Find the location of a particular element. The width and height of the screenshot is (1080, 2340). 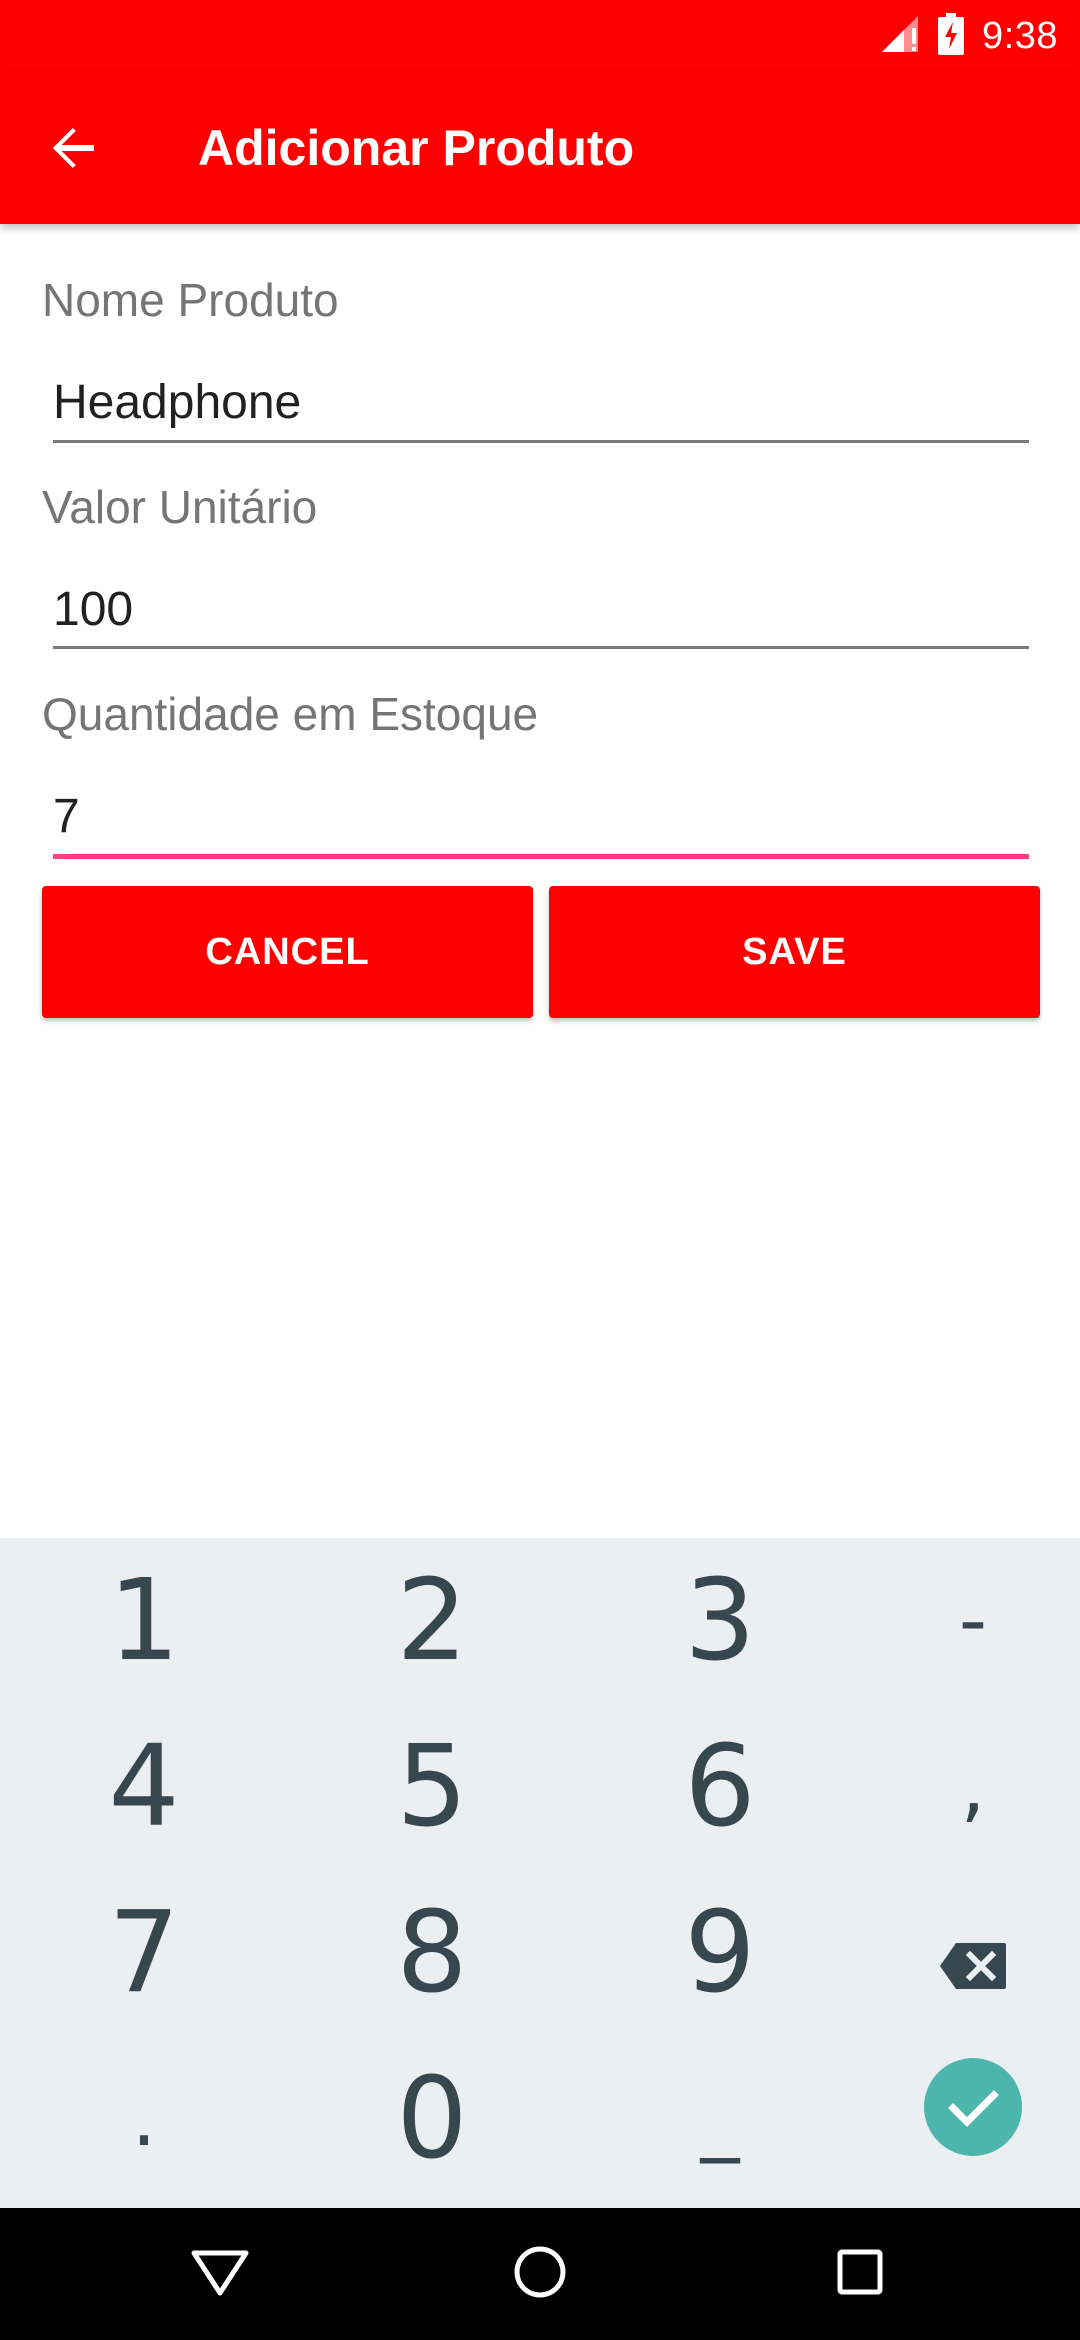

backspace-icon is located at coordinates (973, 1953).